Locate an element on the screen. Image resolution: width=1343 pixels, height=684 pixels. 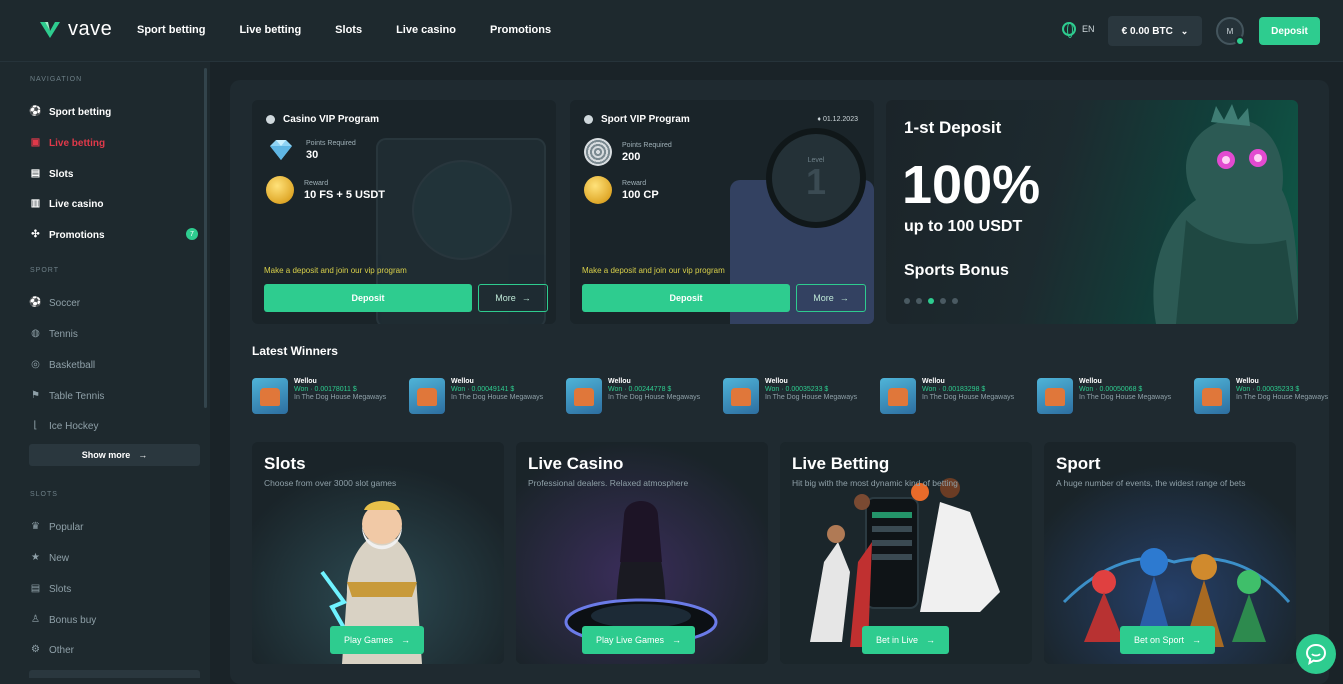
avatar-initial: M is located at coordinates (1230, 31).